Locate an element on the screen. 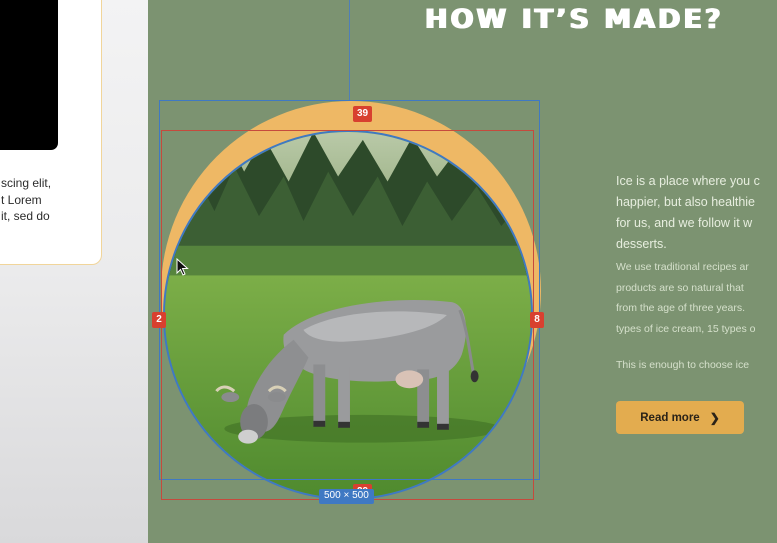 The width and height of the screenshot is (777, 543). dimension-label: 500 × 500 is located at coordinates (346, 496).